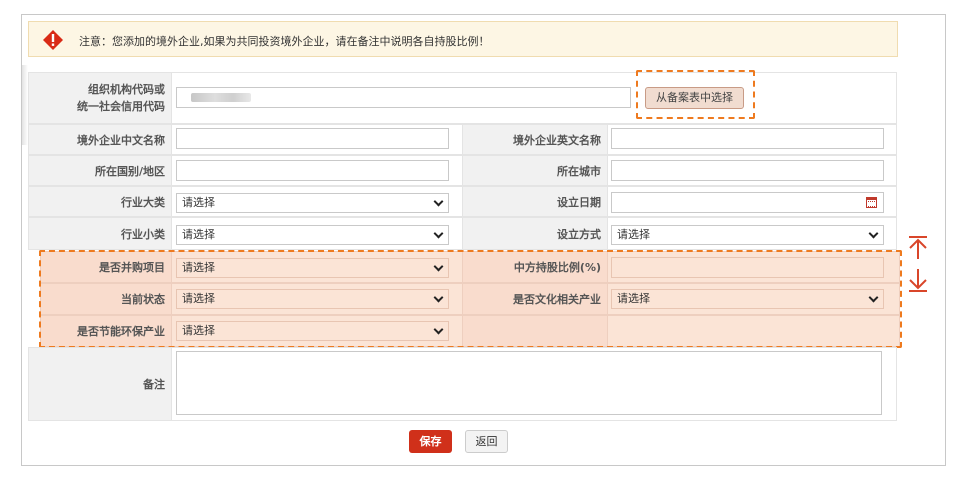 The height and width of the screenshot is (492, 957). What do you see at coordinates (871, 202) in the screenshot?
I see `calendar-icon` at bounding box center [871, 202].